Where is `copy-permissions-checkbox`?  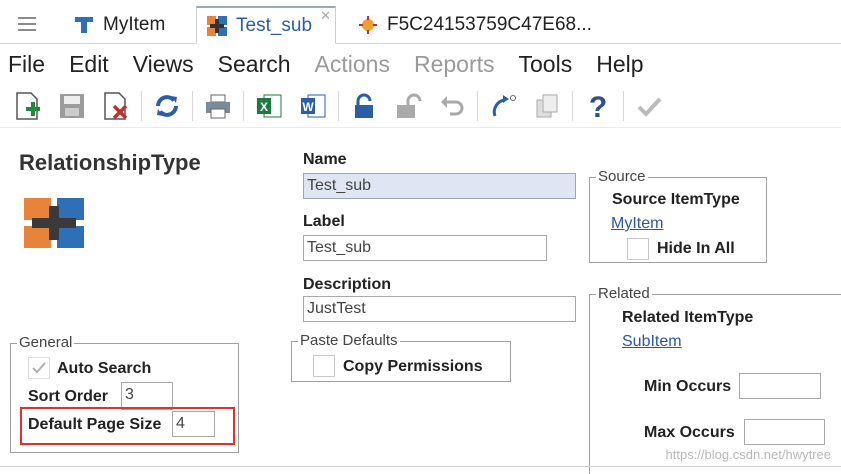 copy-permissions-checkbox is located at coordinates (324, 366).